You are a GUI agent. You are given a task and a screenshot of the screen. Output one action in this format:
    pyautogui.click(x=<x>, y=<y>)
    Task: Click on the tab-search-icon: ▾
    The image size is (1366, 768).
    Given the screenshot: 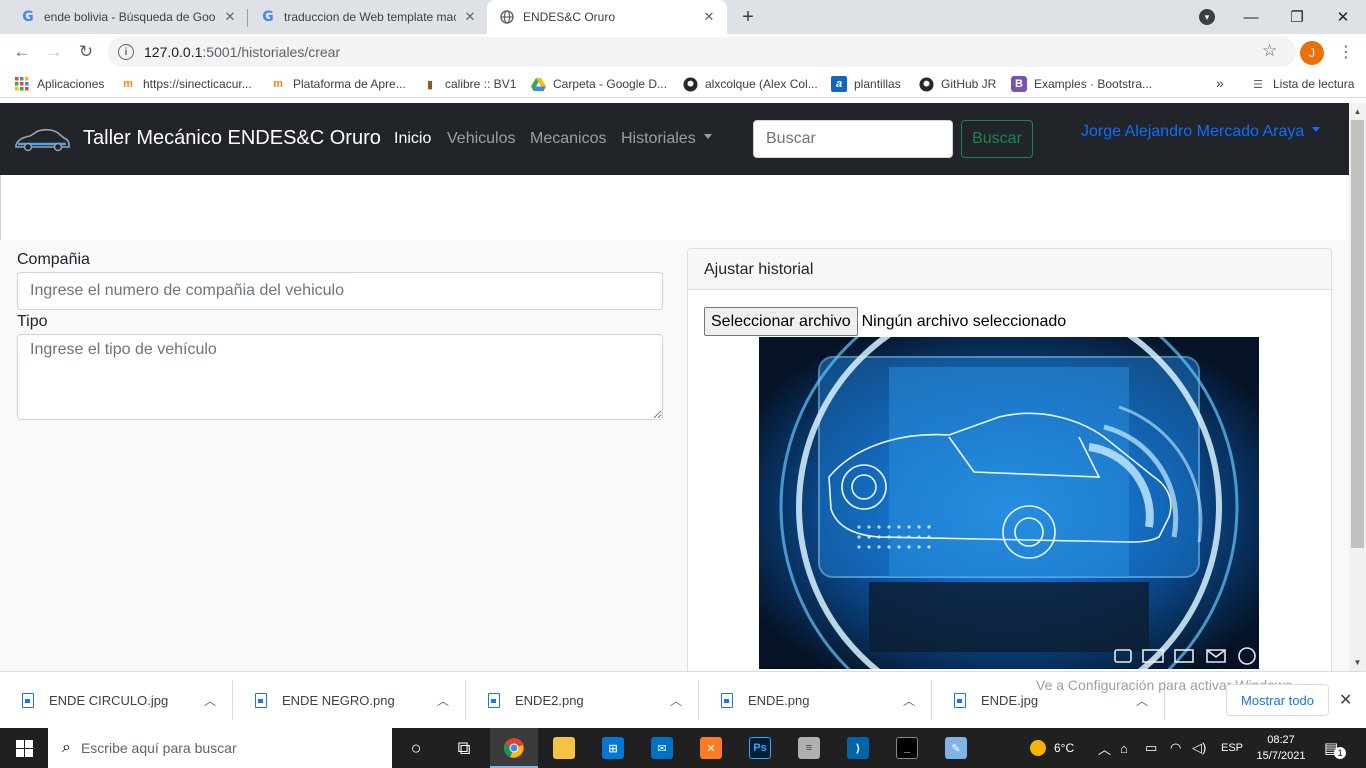 What is the action you would take?
    pyautogui.click(x=1207, y=17)
    